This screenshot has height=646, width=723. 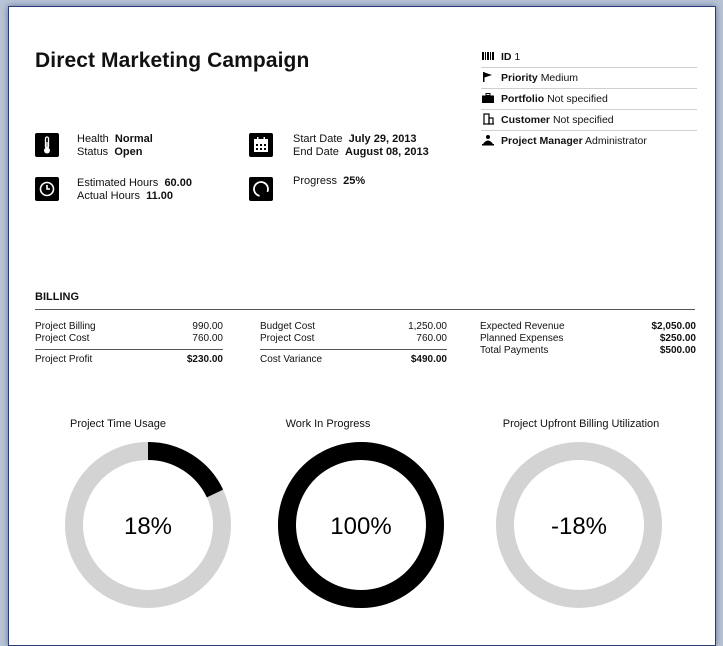 I want to click on meta-row-id: ID 1, so click(x=589, y=57).